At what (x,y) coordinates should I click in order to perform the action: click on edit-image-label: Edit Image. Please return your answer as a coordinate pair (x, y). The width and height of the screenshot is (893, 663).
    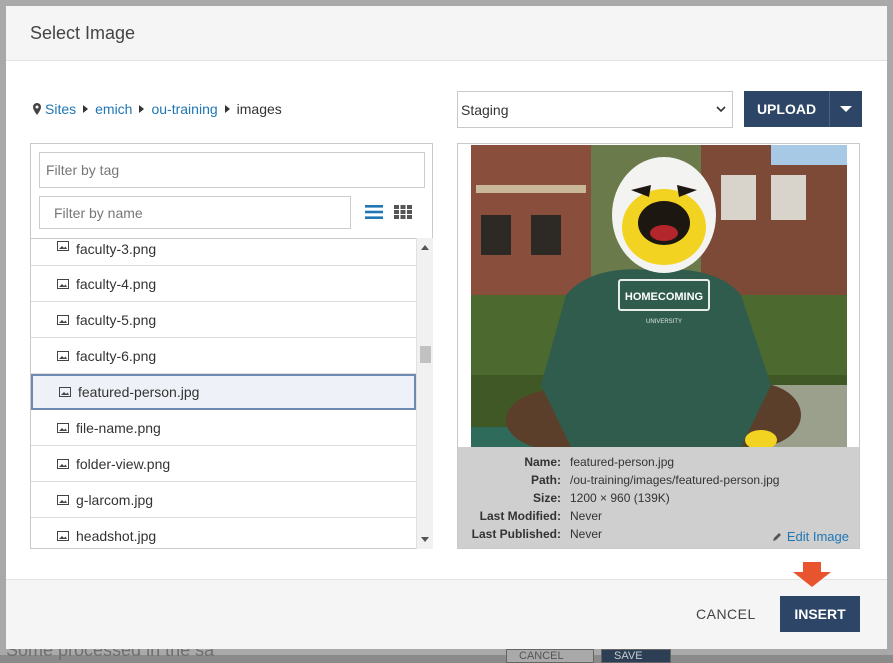
    Looking at the image, I should click on (817, 536).